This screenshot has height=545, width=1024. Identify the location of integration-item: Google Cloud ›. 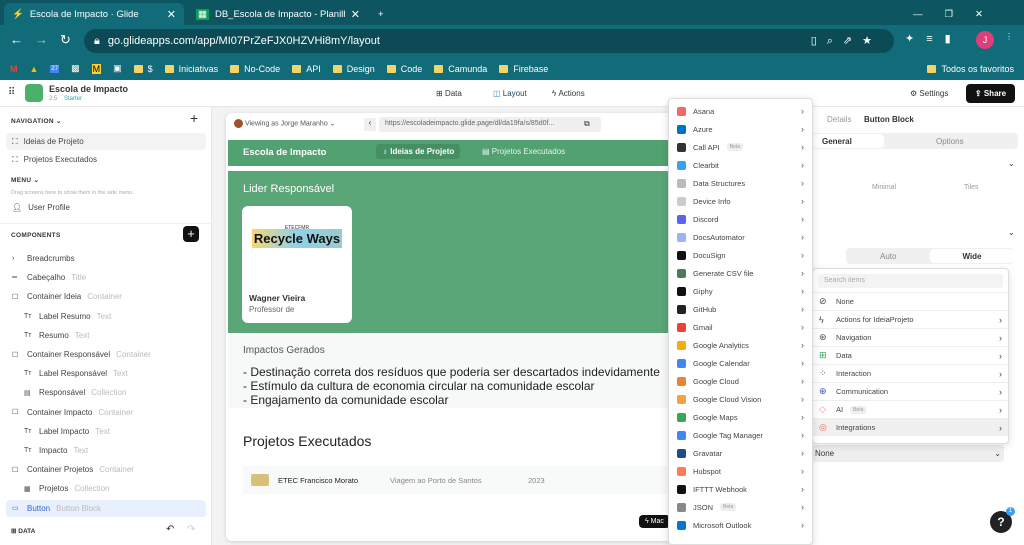
(740, 381).